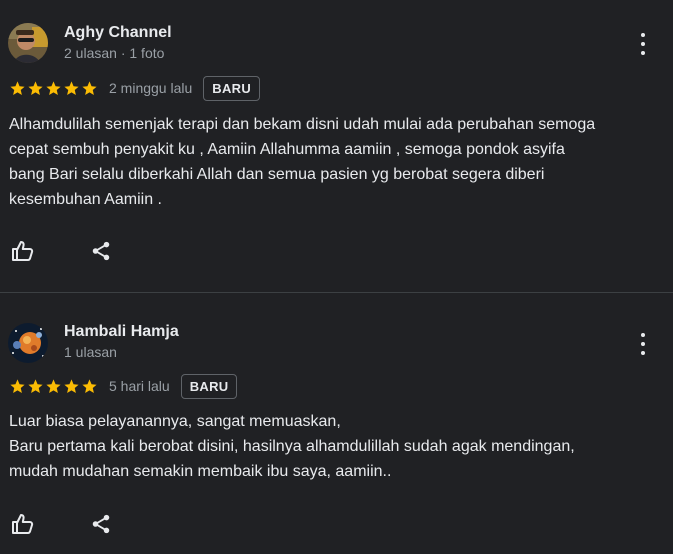  Describe the element at coordinates (90, 352) in the screenshot. I see `reviewer-stats: 1 ulasan` at that location.